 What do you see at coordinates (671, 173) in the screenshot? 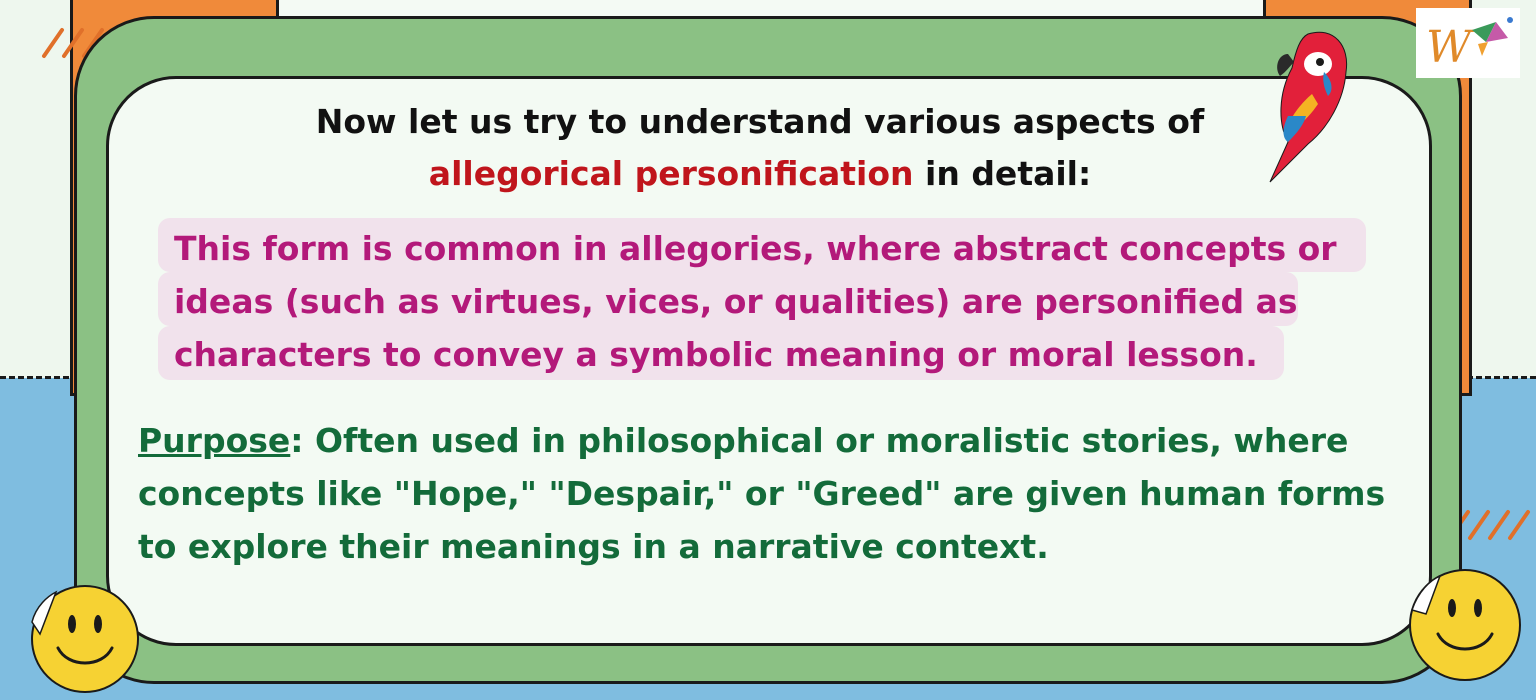
I see `heading-highlight: allegorical personification` at bounding box center [671, 173].